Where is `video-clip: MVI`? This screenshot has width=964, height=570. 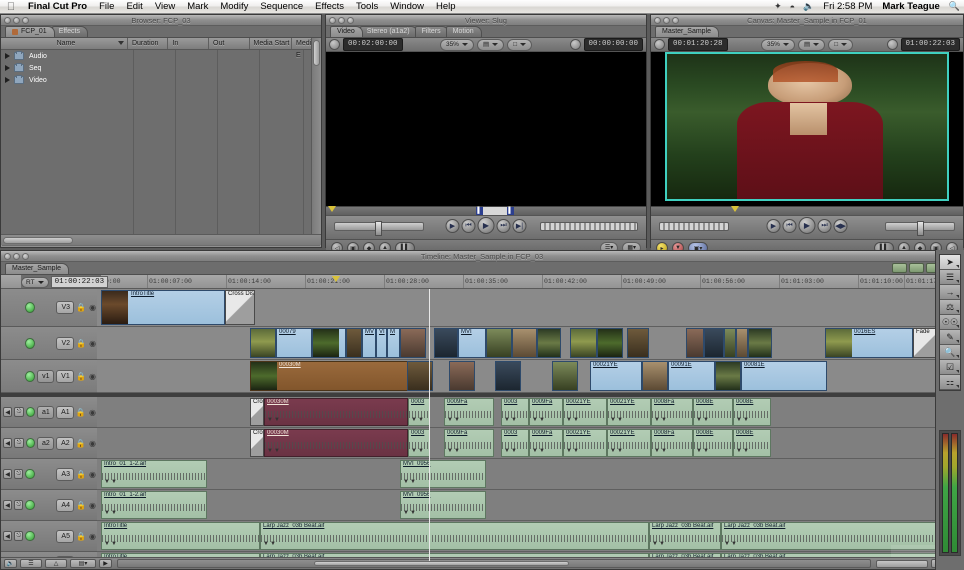
video-clip: MVI is located at coordinates (472, 343).